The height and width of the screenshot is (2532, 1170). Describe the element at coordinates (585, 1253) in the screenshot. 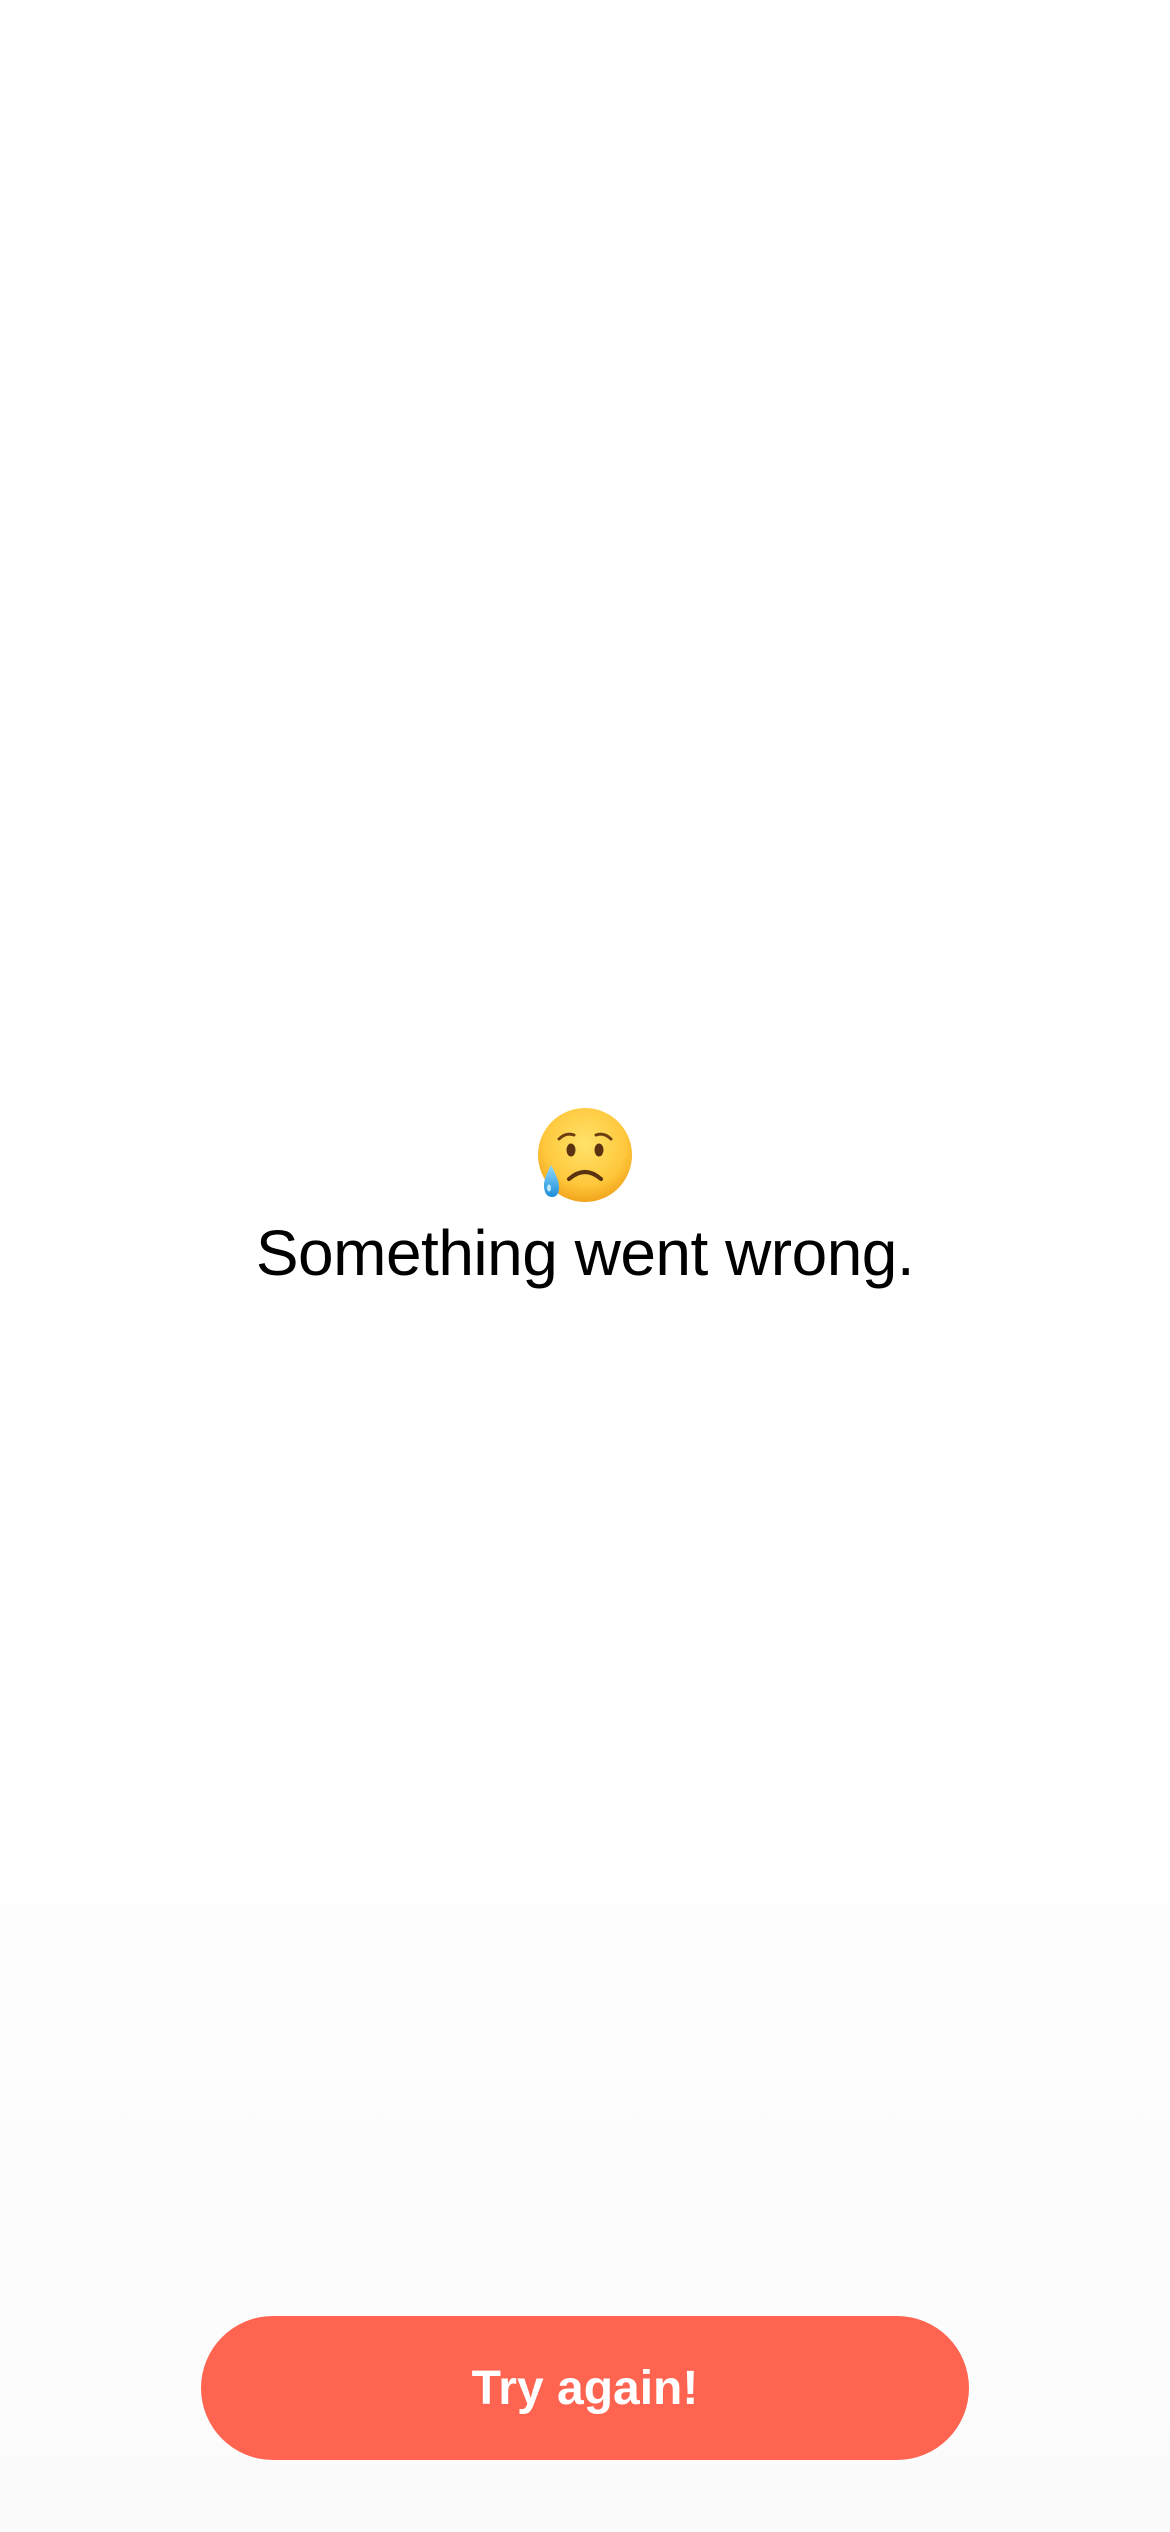

I see `error-message: Something went wrong.` at that location.